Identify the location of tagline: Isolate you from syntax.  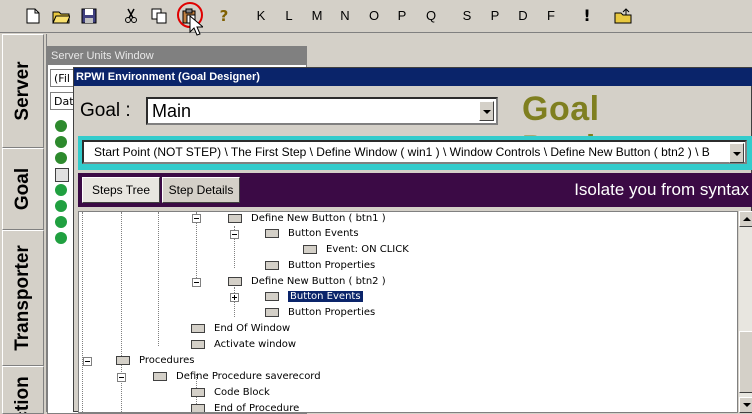
(661, 189).